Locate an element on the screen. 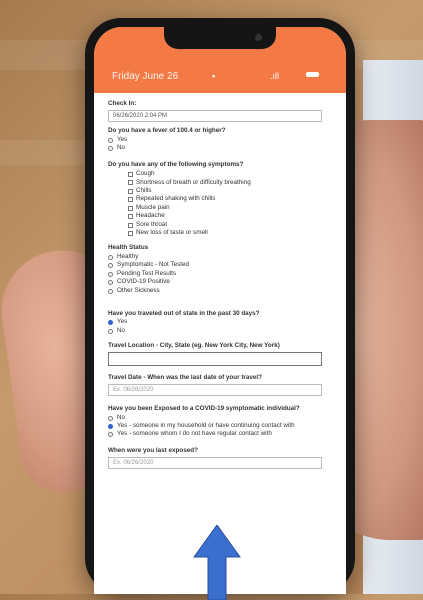 The height and width of the screenshot is (600, 423). travel-option-yes: Yes is located at coordinates (222, 322).